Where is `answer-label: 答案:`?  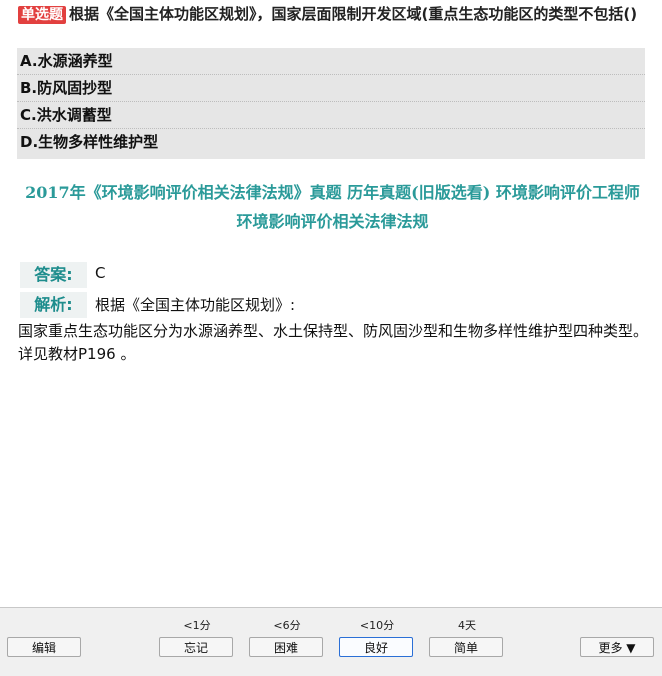
answer-label: 答案: is located at coordinates (53, 275).